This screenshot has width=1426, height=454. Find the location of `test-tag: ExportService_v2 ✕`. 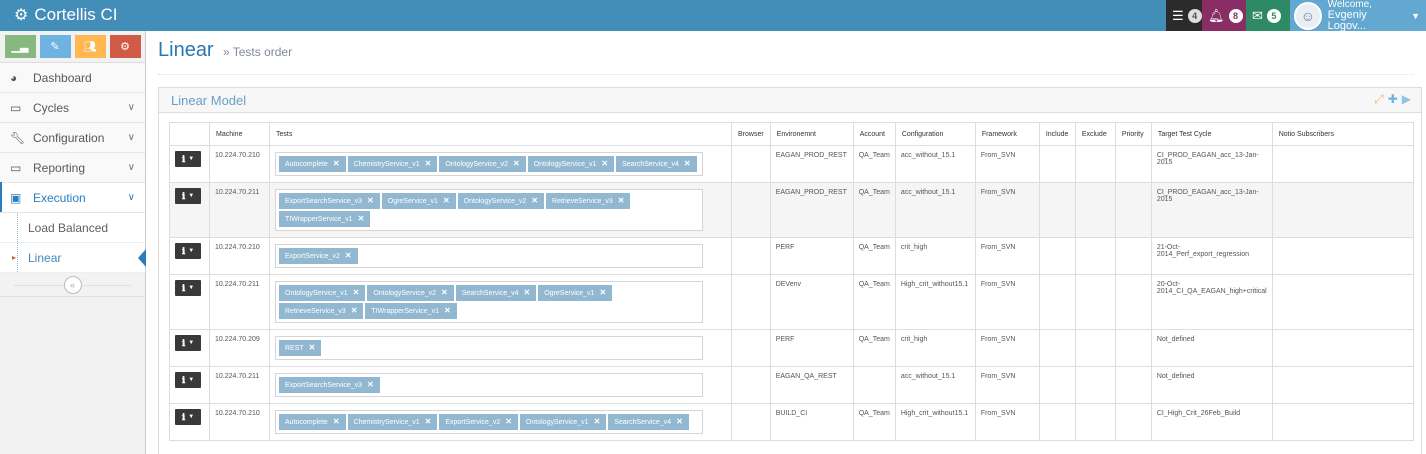

test-tag: ExportService_v2 ✕ is located at coordinates (478, 422).